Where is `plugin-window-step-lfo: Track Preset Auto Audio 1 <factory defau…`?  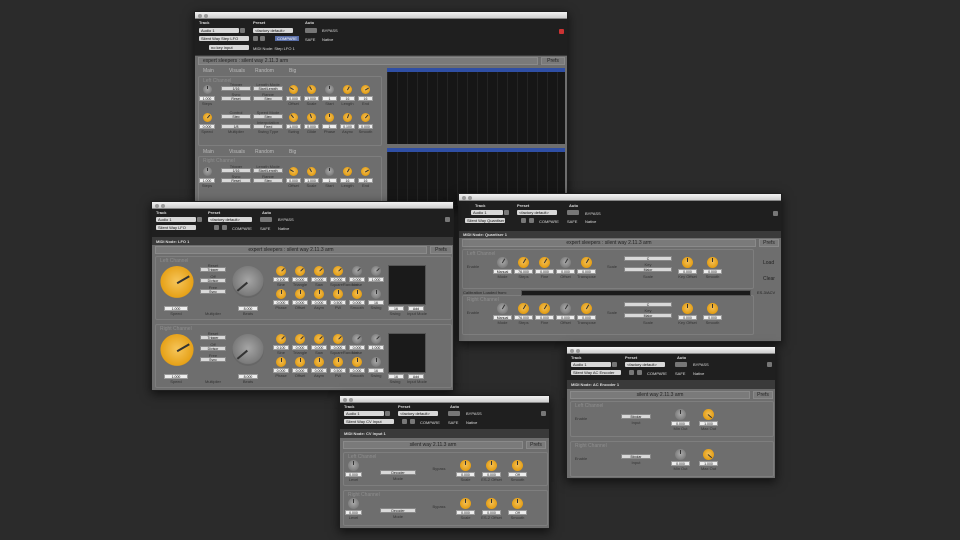
plugin-window-step-lfo: Track Preset Auto Audio 1 <factory defau… is located at coordinates (381, 108).